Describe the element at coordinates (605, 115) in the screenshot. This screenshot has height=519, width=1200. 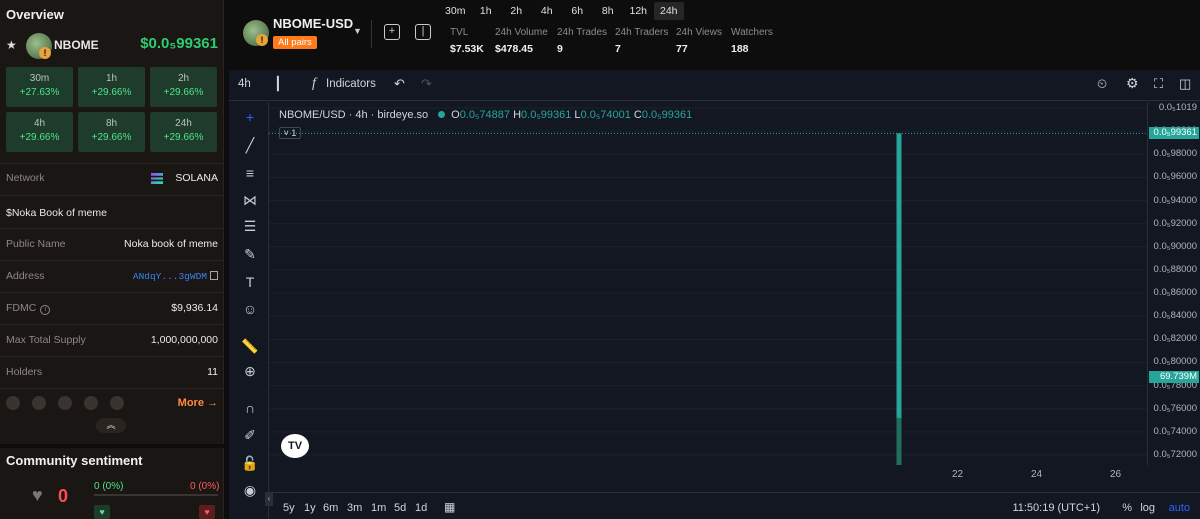
I see `legend-low: 0.0₅74001` at that location.